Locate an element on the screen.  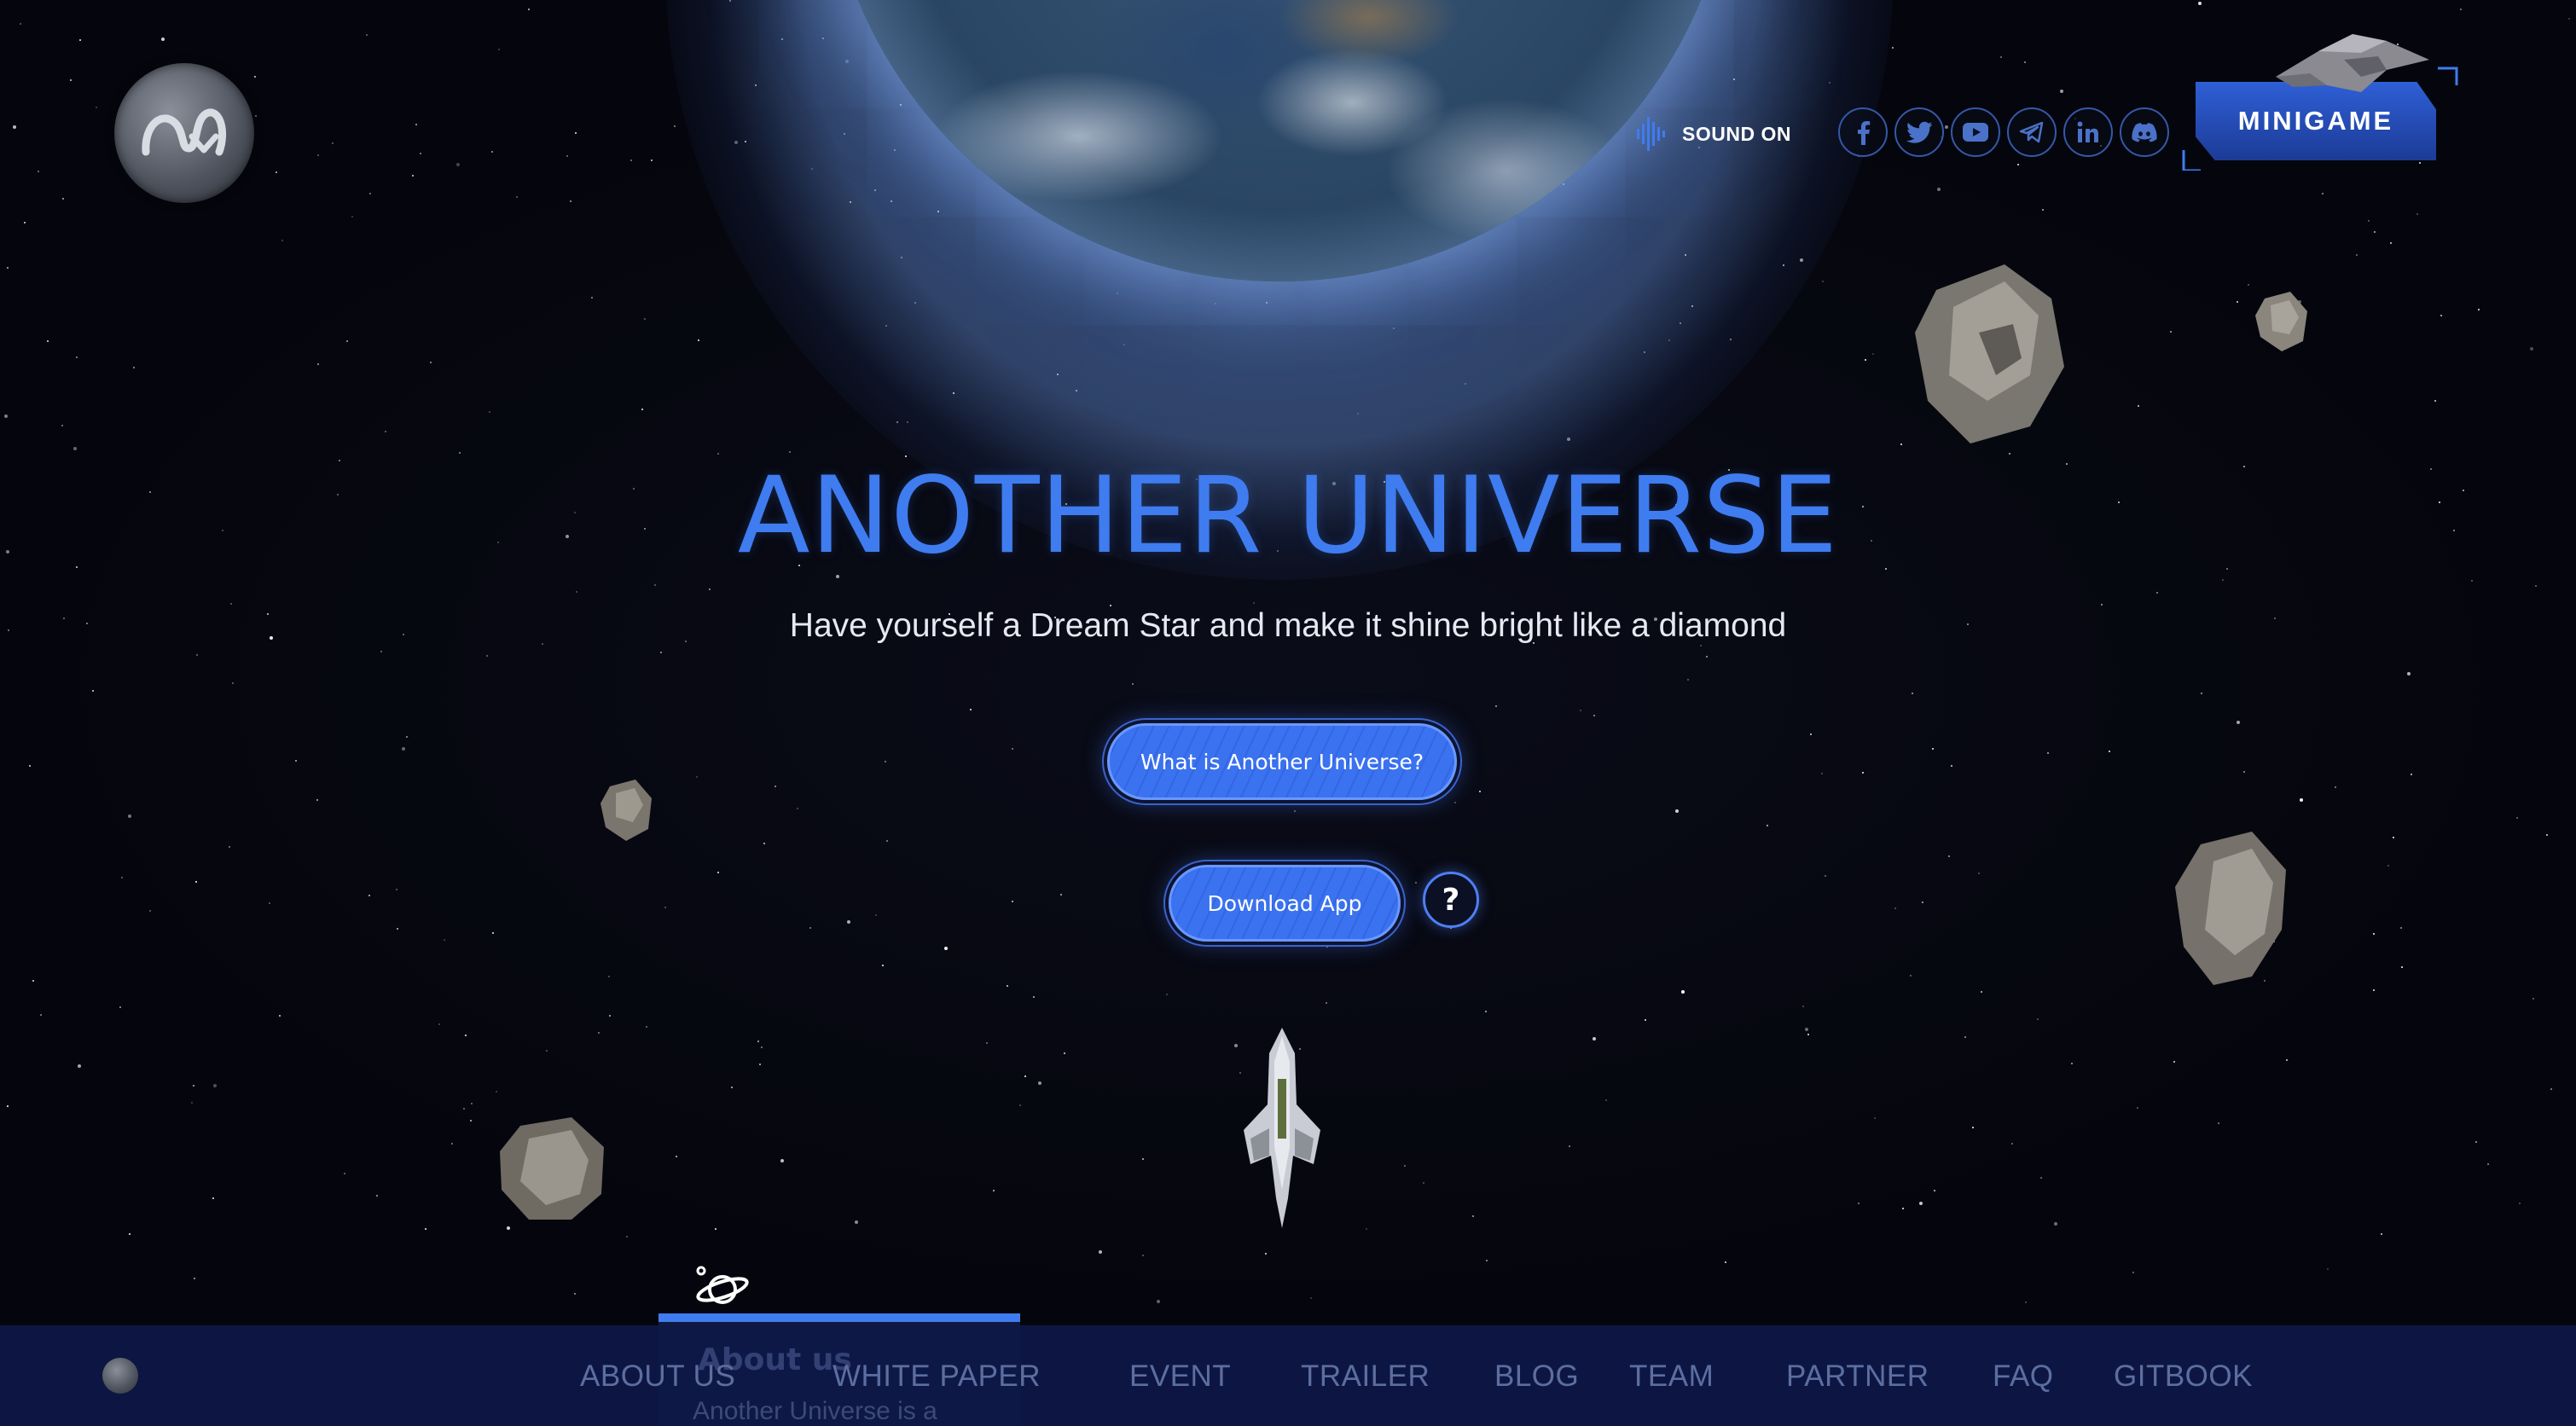
telegram-icon is located at coordinates (2031, 132).